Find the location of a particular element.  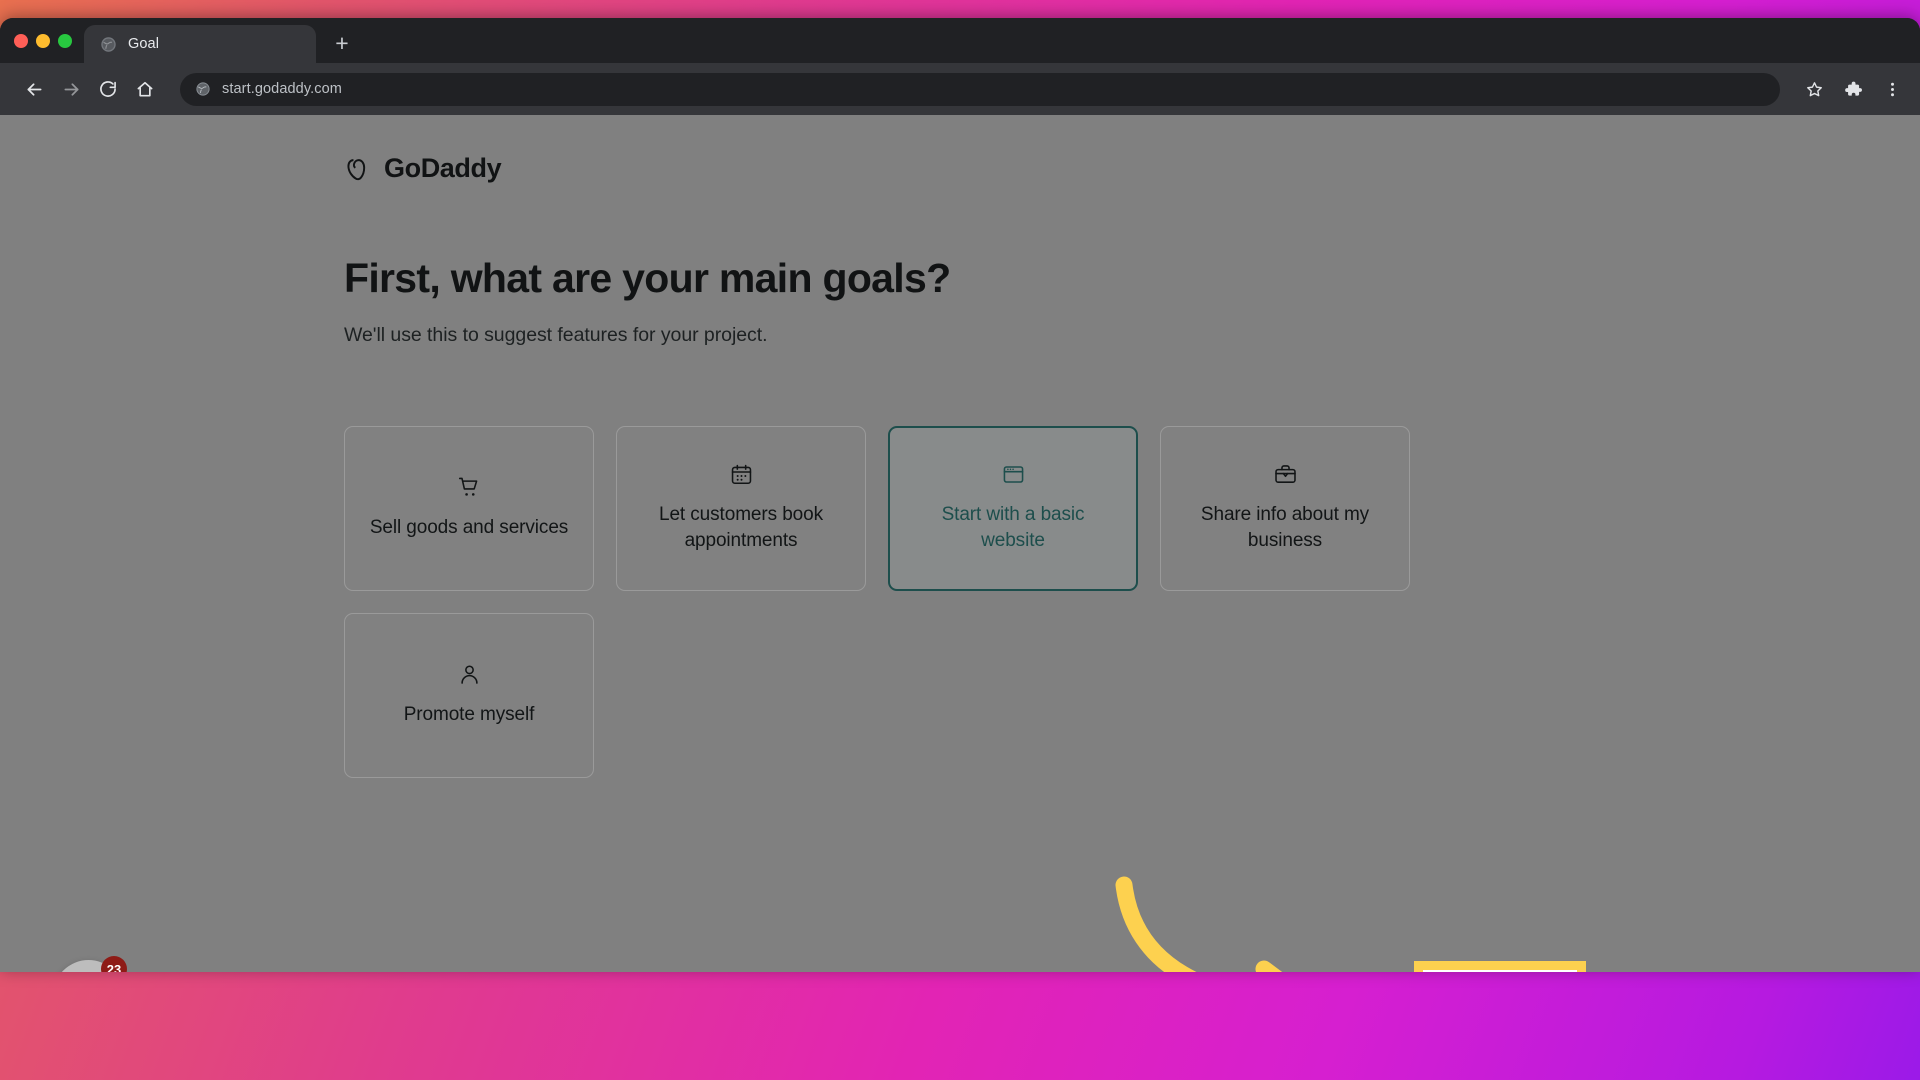

guide-assistant-badge: g. 23 is located at coordinates (90, 964).